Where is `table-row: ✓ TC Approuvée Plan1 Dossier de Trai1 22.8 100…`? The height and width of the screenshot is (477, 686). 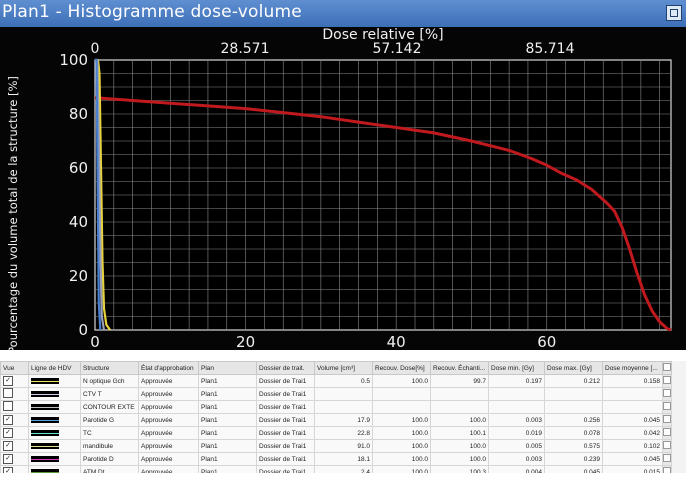
table-row: ✓ TC Approuvée Plan1 Dossier de Trai1 22.8 100… is located at coordinates (336, 433).